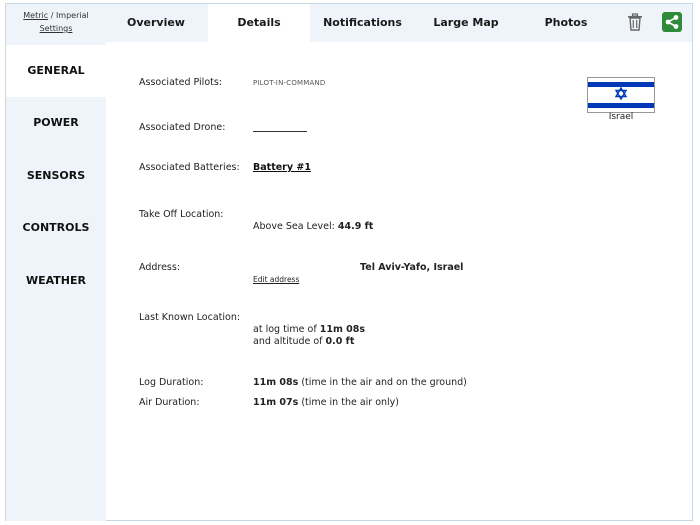  I want to click on pilots-label: Associated Pilots:, so click(180, 82).